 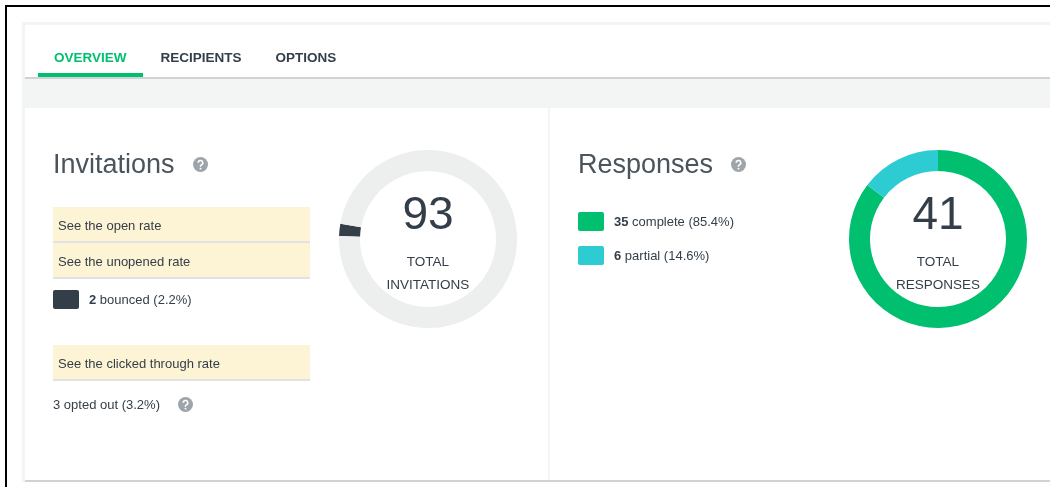 I want to click on legend-label: 6 partial (14.6%), so click(x=662, y=255).